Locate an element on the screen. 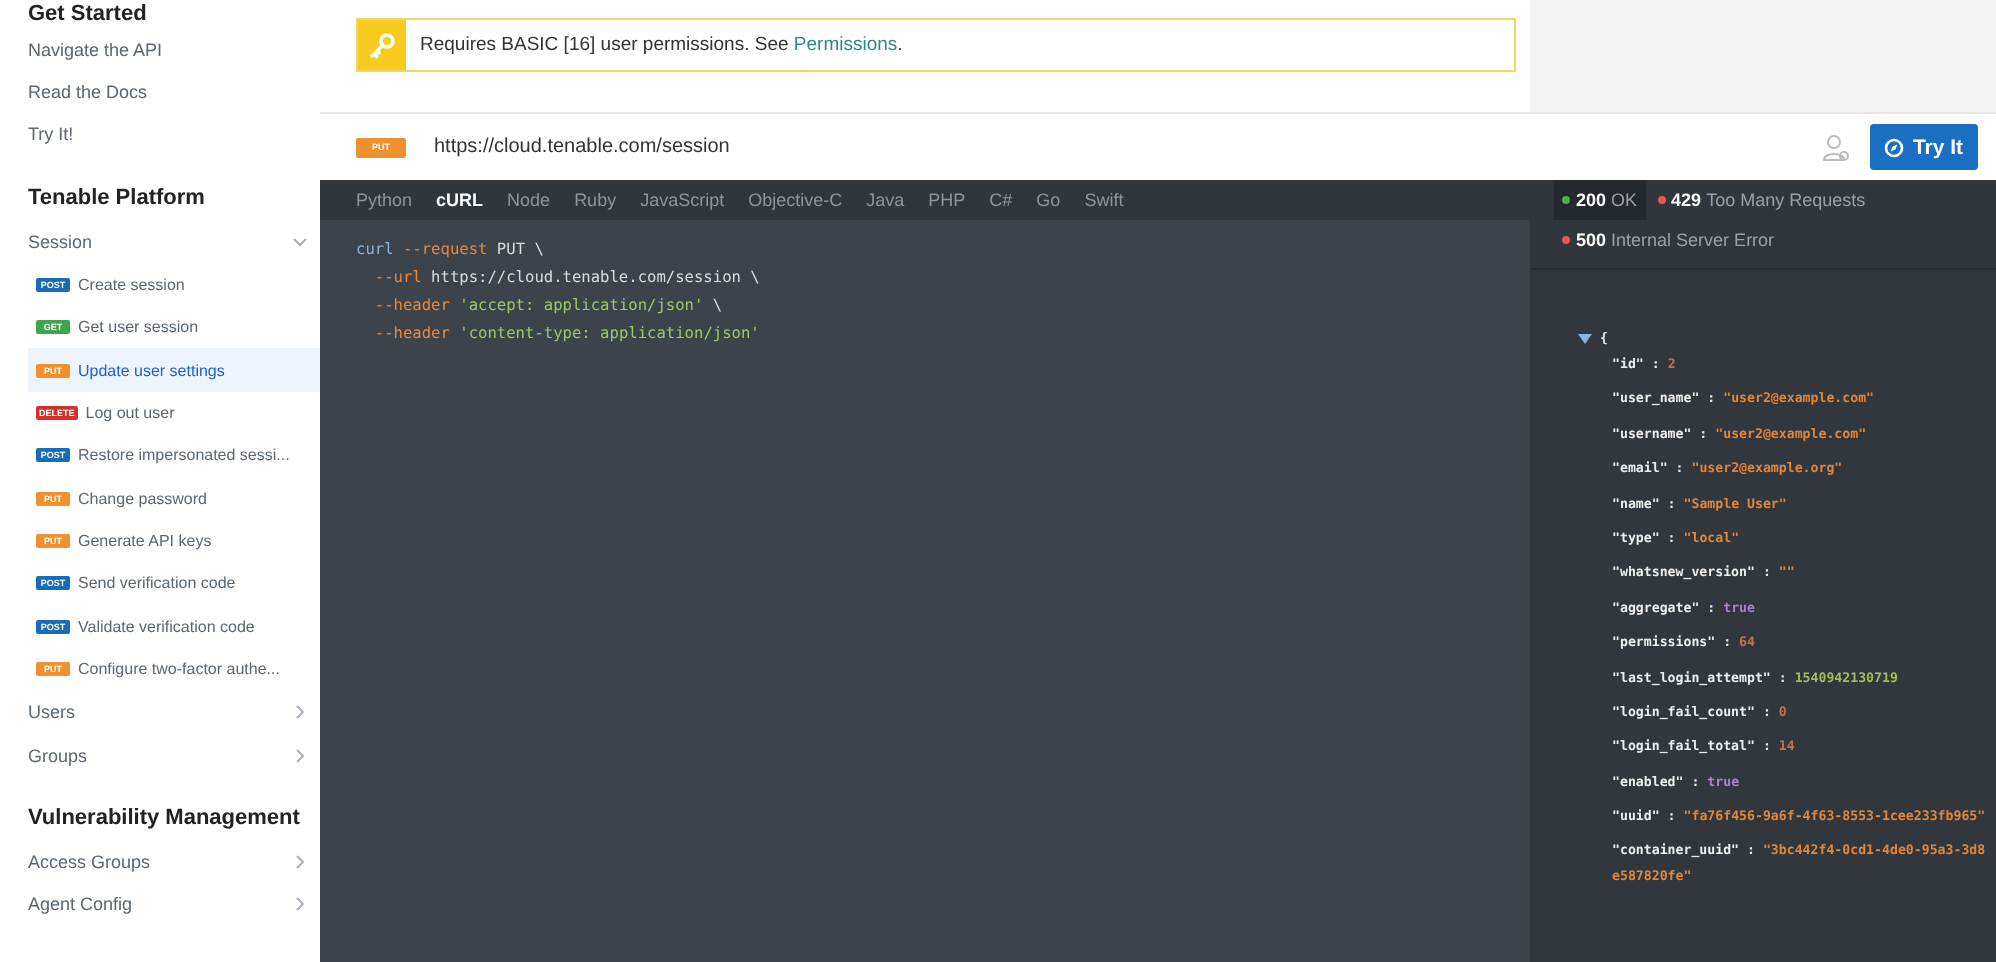 The image size is (1996, 962). response-status-tab: 429 Too Many Requests is located at coordinates (1761, 200).